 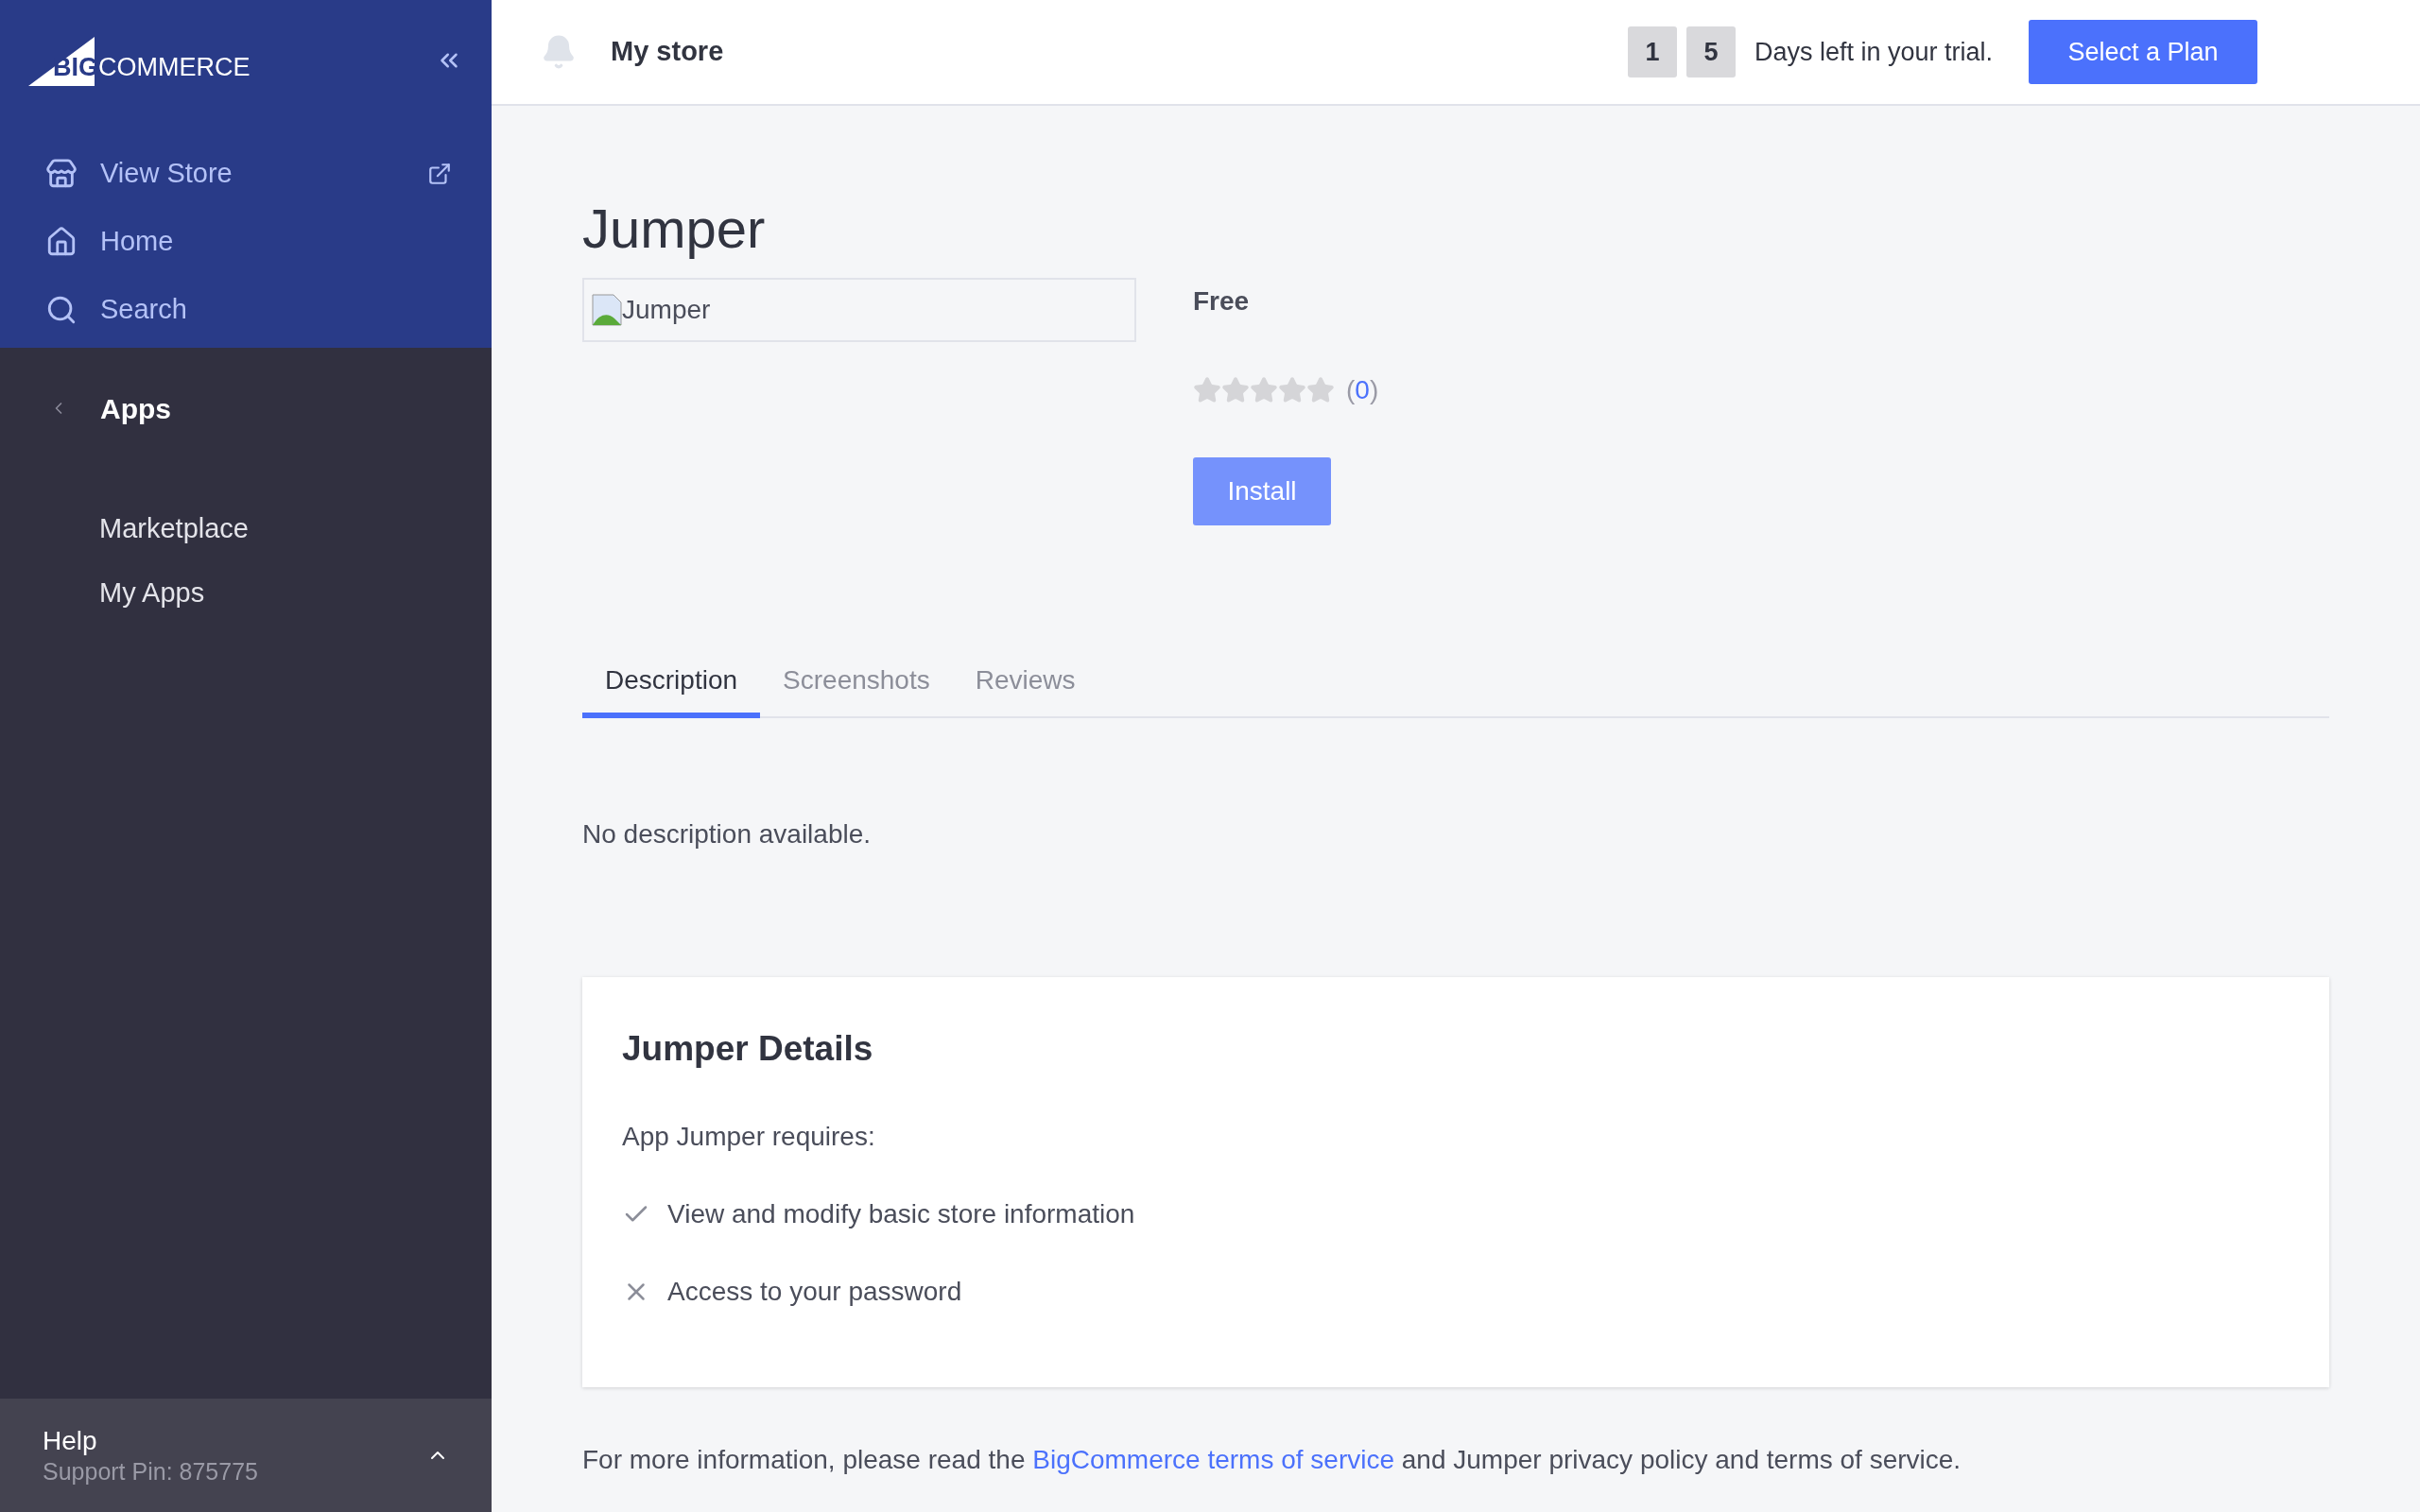 What do you see at coordinates (70, 1440) in the screenshot?
I see `help-title: Help` at bounding box center [70, 1440].